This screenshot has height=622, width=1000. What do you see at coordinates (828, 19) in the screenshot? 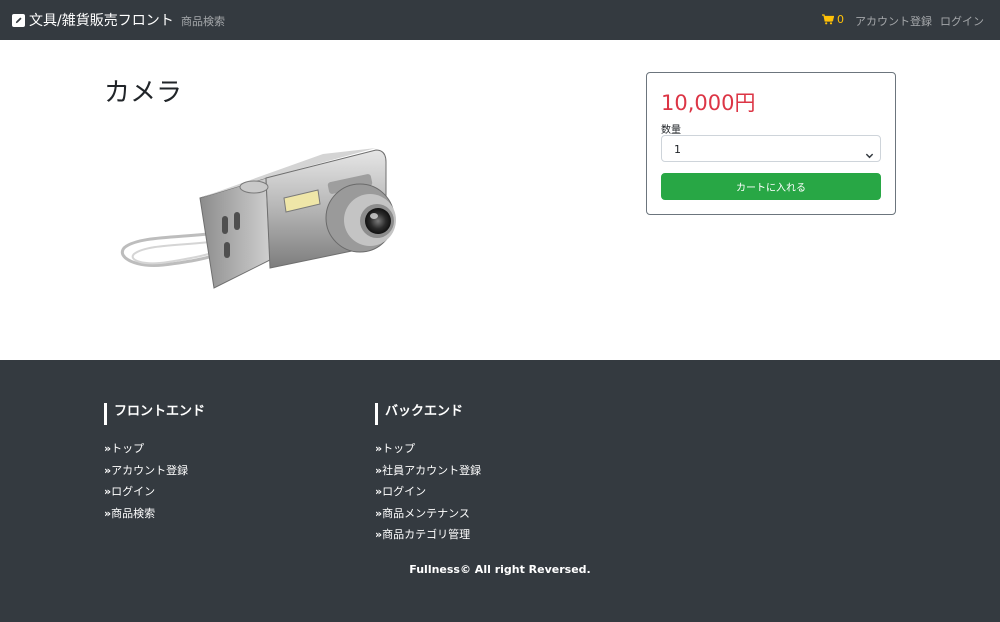
I see `shopping-cart-icon` at bounding box center [828, 19].